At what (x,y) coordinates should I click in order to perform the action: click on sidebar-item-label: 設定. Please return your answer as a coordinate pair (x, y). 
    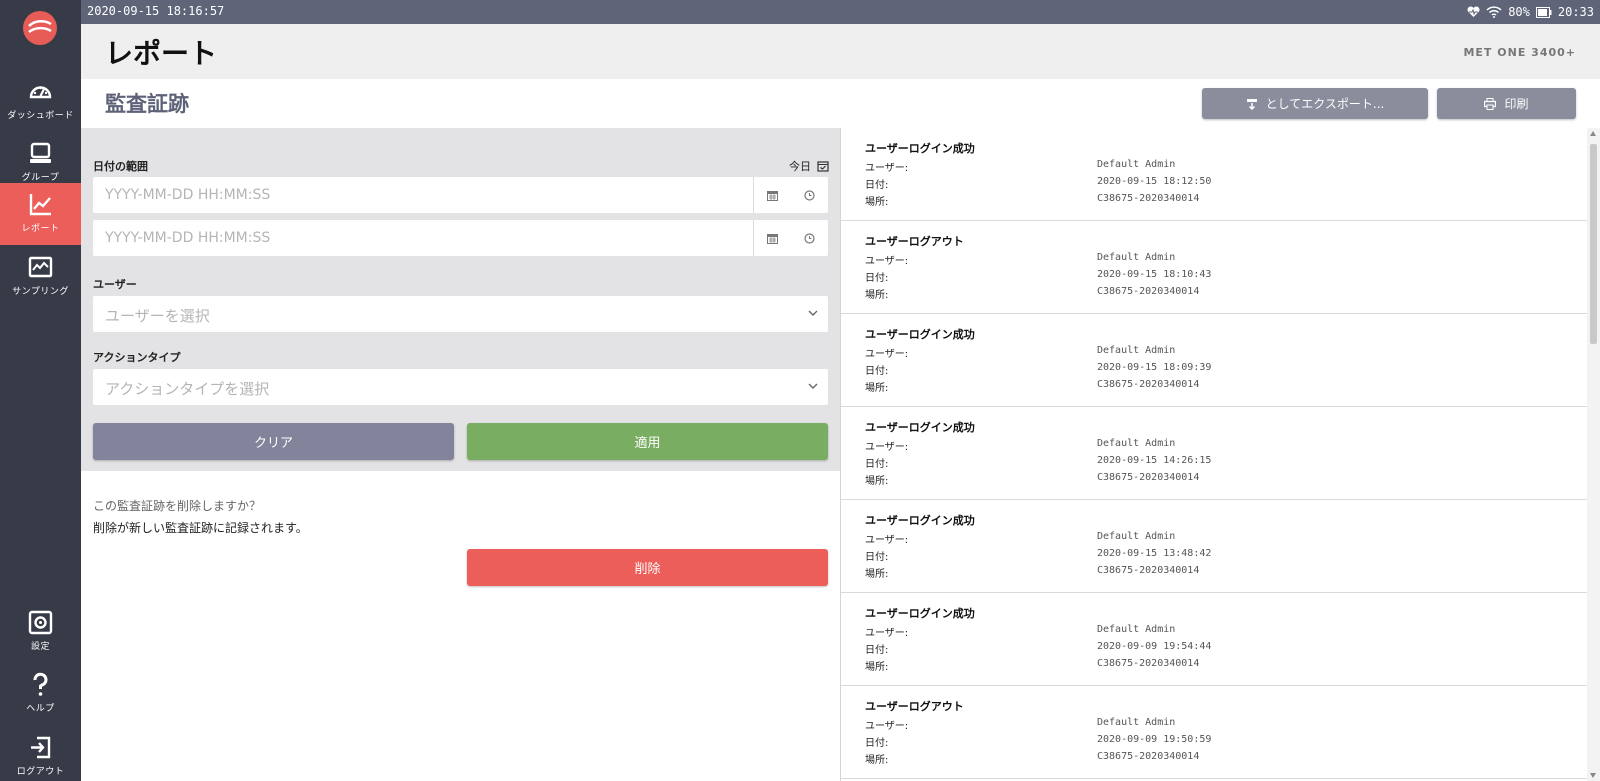
    Looking at the image, I should click on (40, 647).